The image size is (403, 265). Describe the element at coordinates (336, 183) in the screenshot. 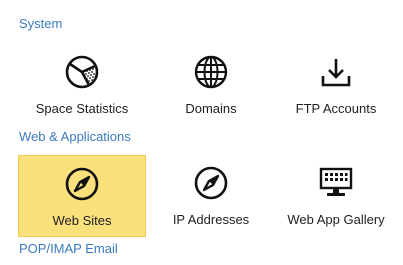

I see `keyboard-icon` at that location.